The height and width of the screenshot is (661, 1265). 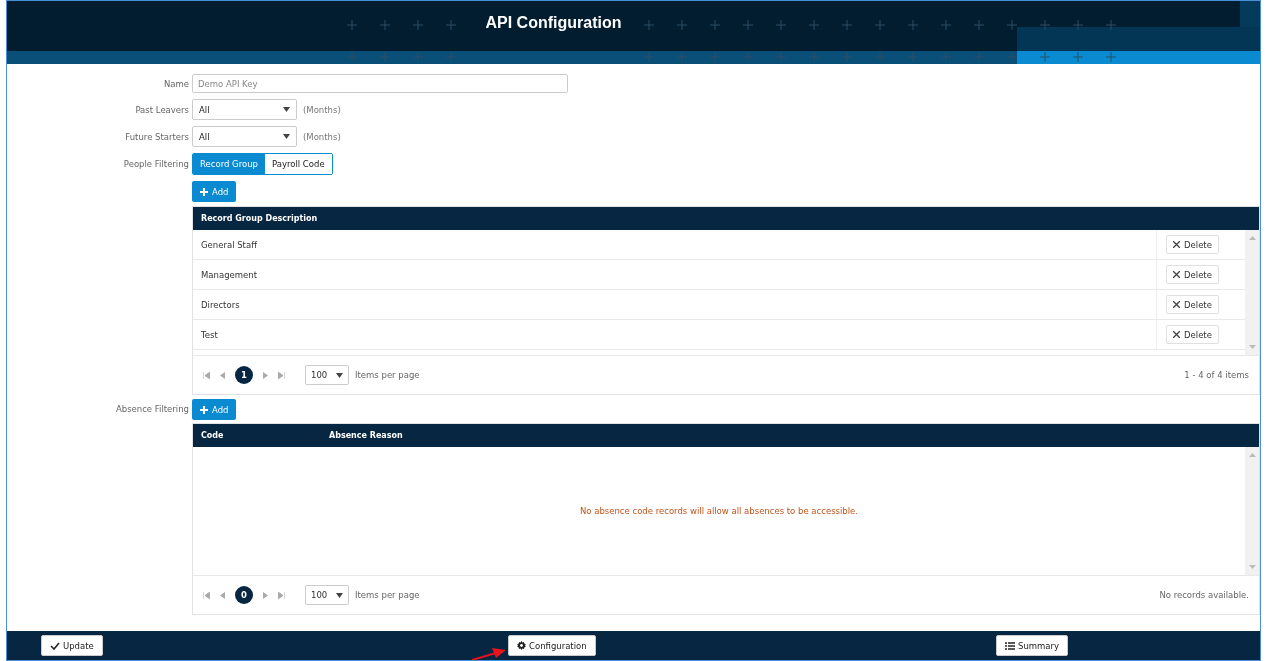 What do you see at coordinates (175, 83) in the screenshot?
I see `field-label: Name` at bounding box center [175, 83].